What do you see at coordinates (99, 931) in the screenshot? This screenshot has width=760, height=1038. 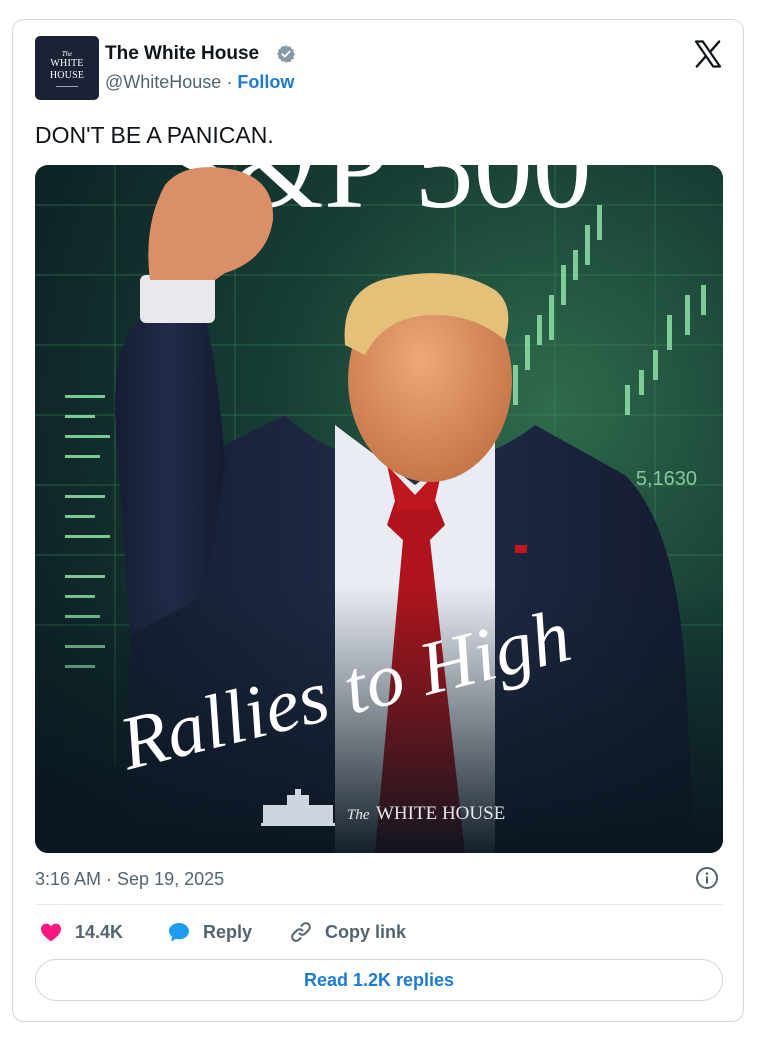 I see `like-count: 14.4K` at bounding box center [99, 931].